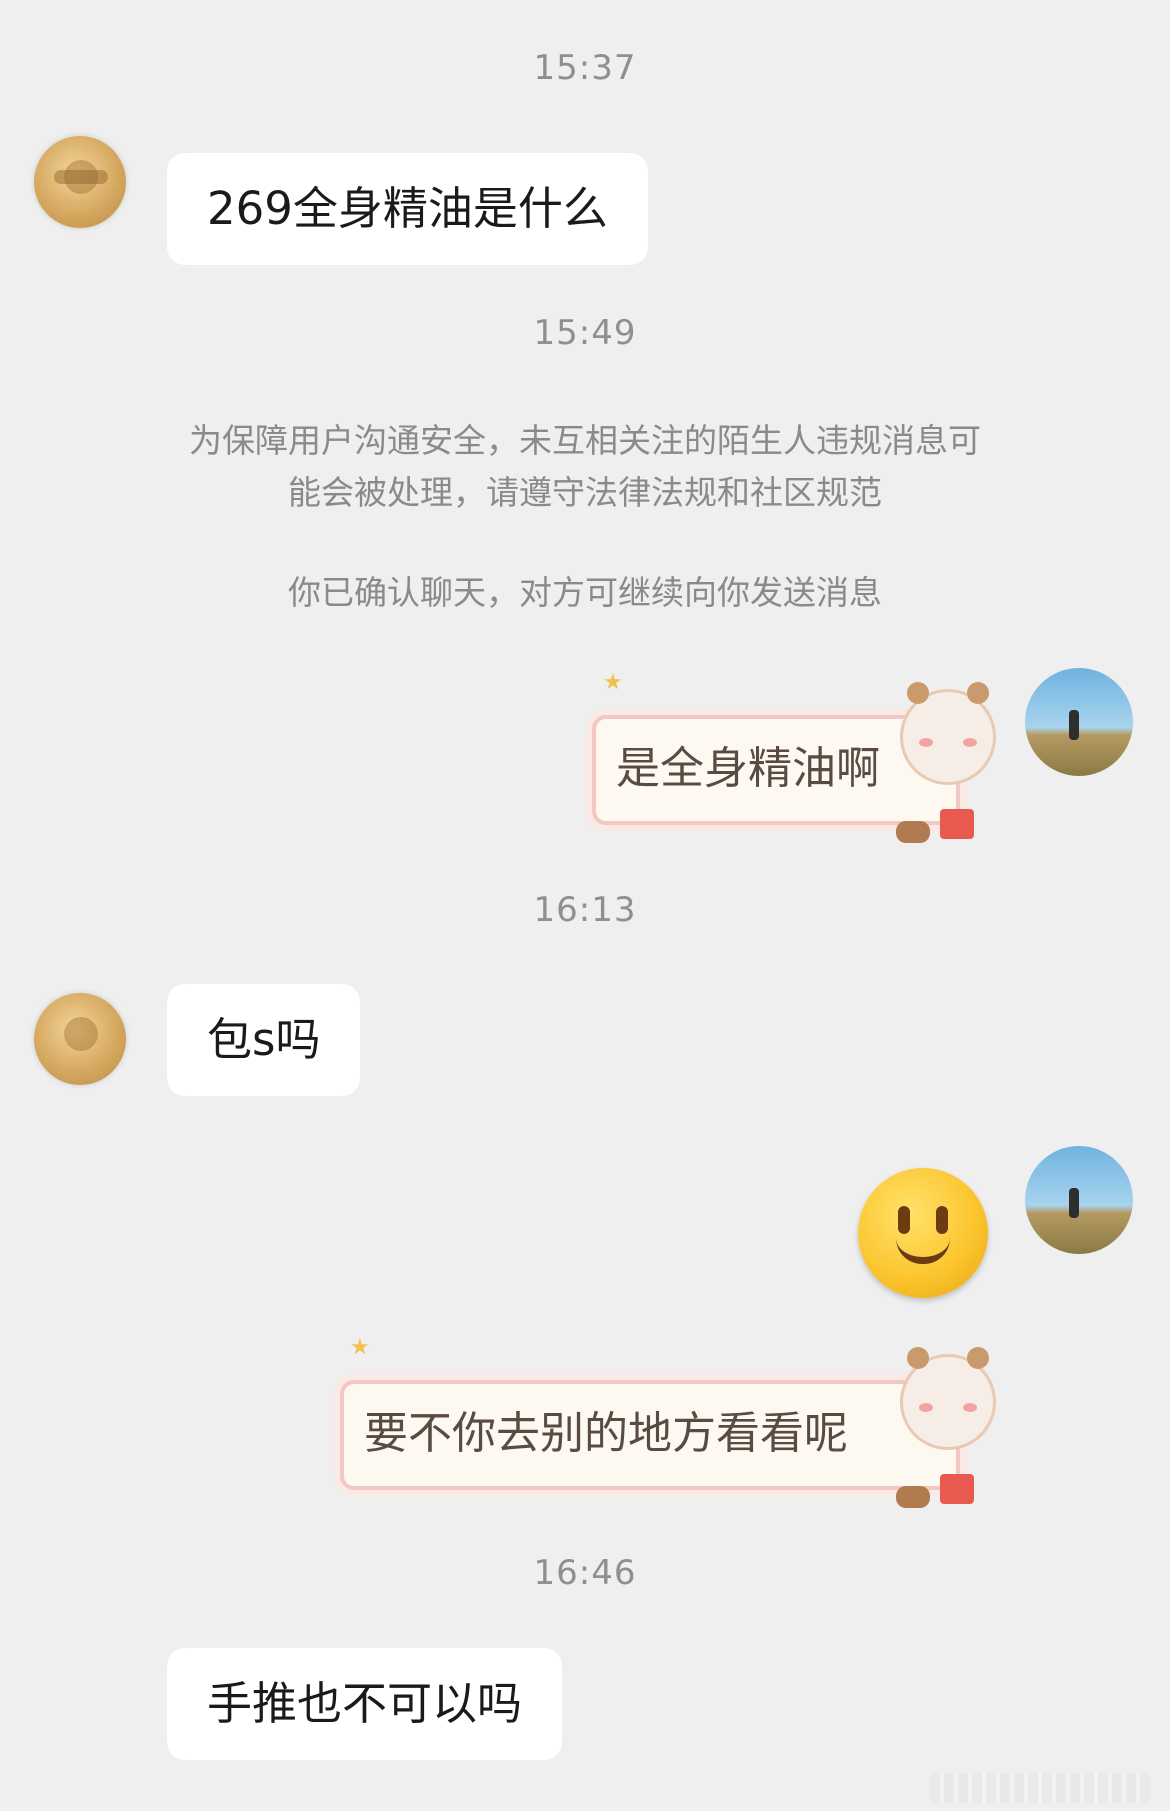 The height and width of the screenshot is (1811, 1170). What do you see at coordinates (264, 1040) in the screenshot?
I see `incoming-message-bubble: 包s吗` at bounding box center [264, 1040].